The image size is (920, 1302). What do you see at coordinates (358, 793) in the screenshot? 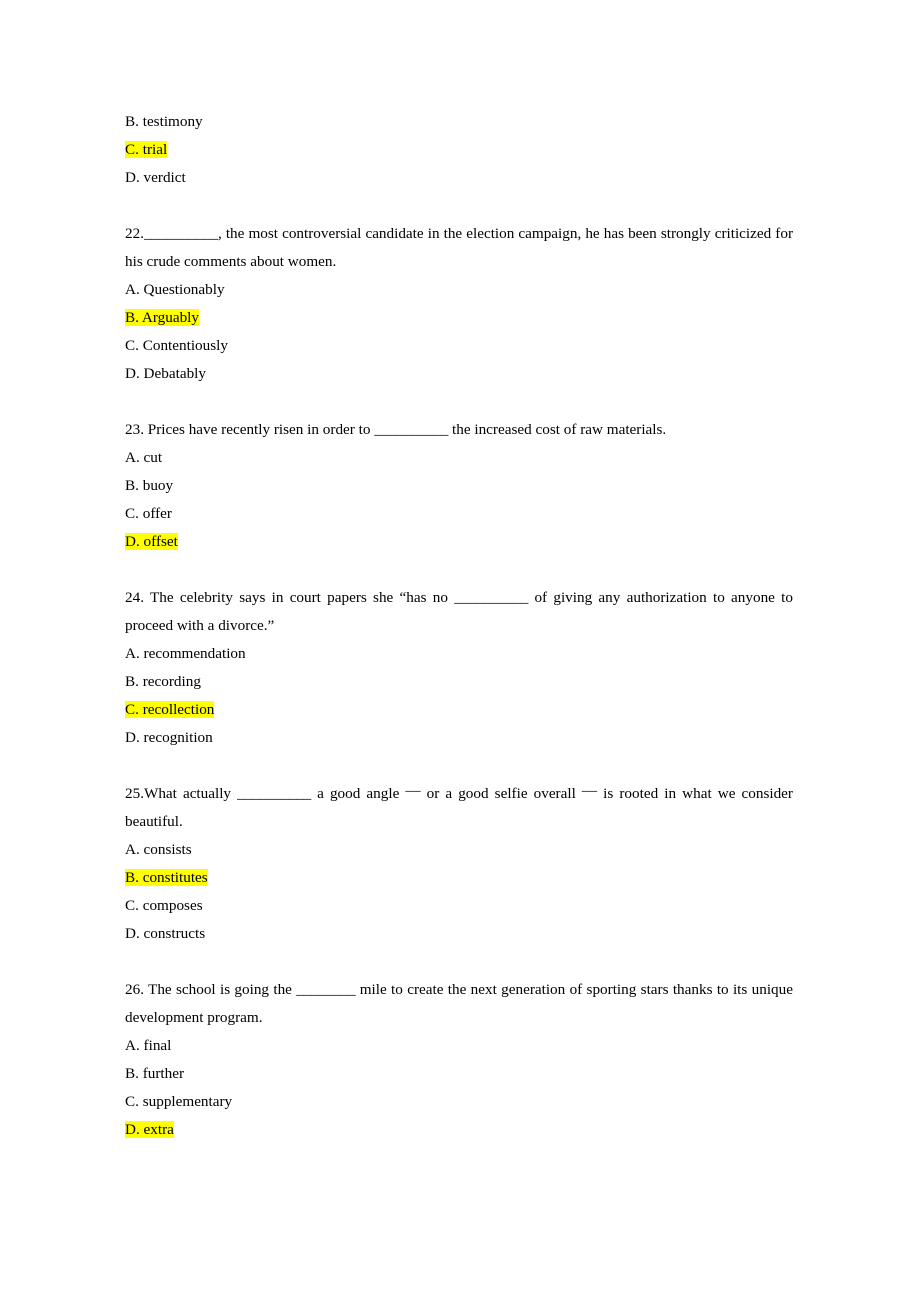
I see `question-stem-text: a good angle` at bounding box center [358, 793].